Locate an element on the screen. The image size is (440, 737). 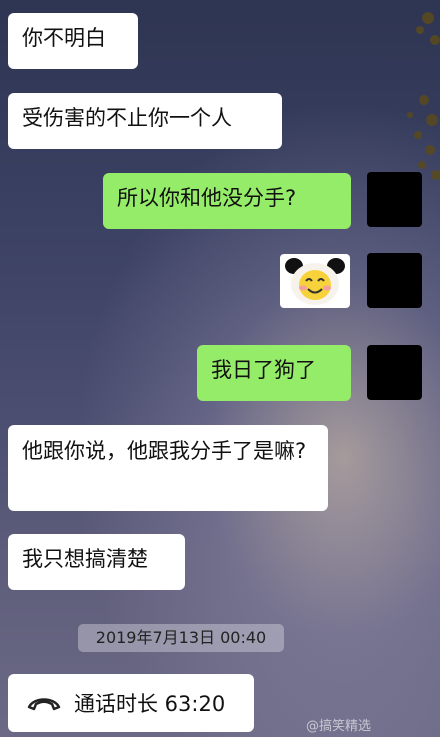
phone-hangup-icon is located at coordinates (44, 704).